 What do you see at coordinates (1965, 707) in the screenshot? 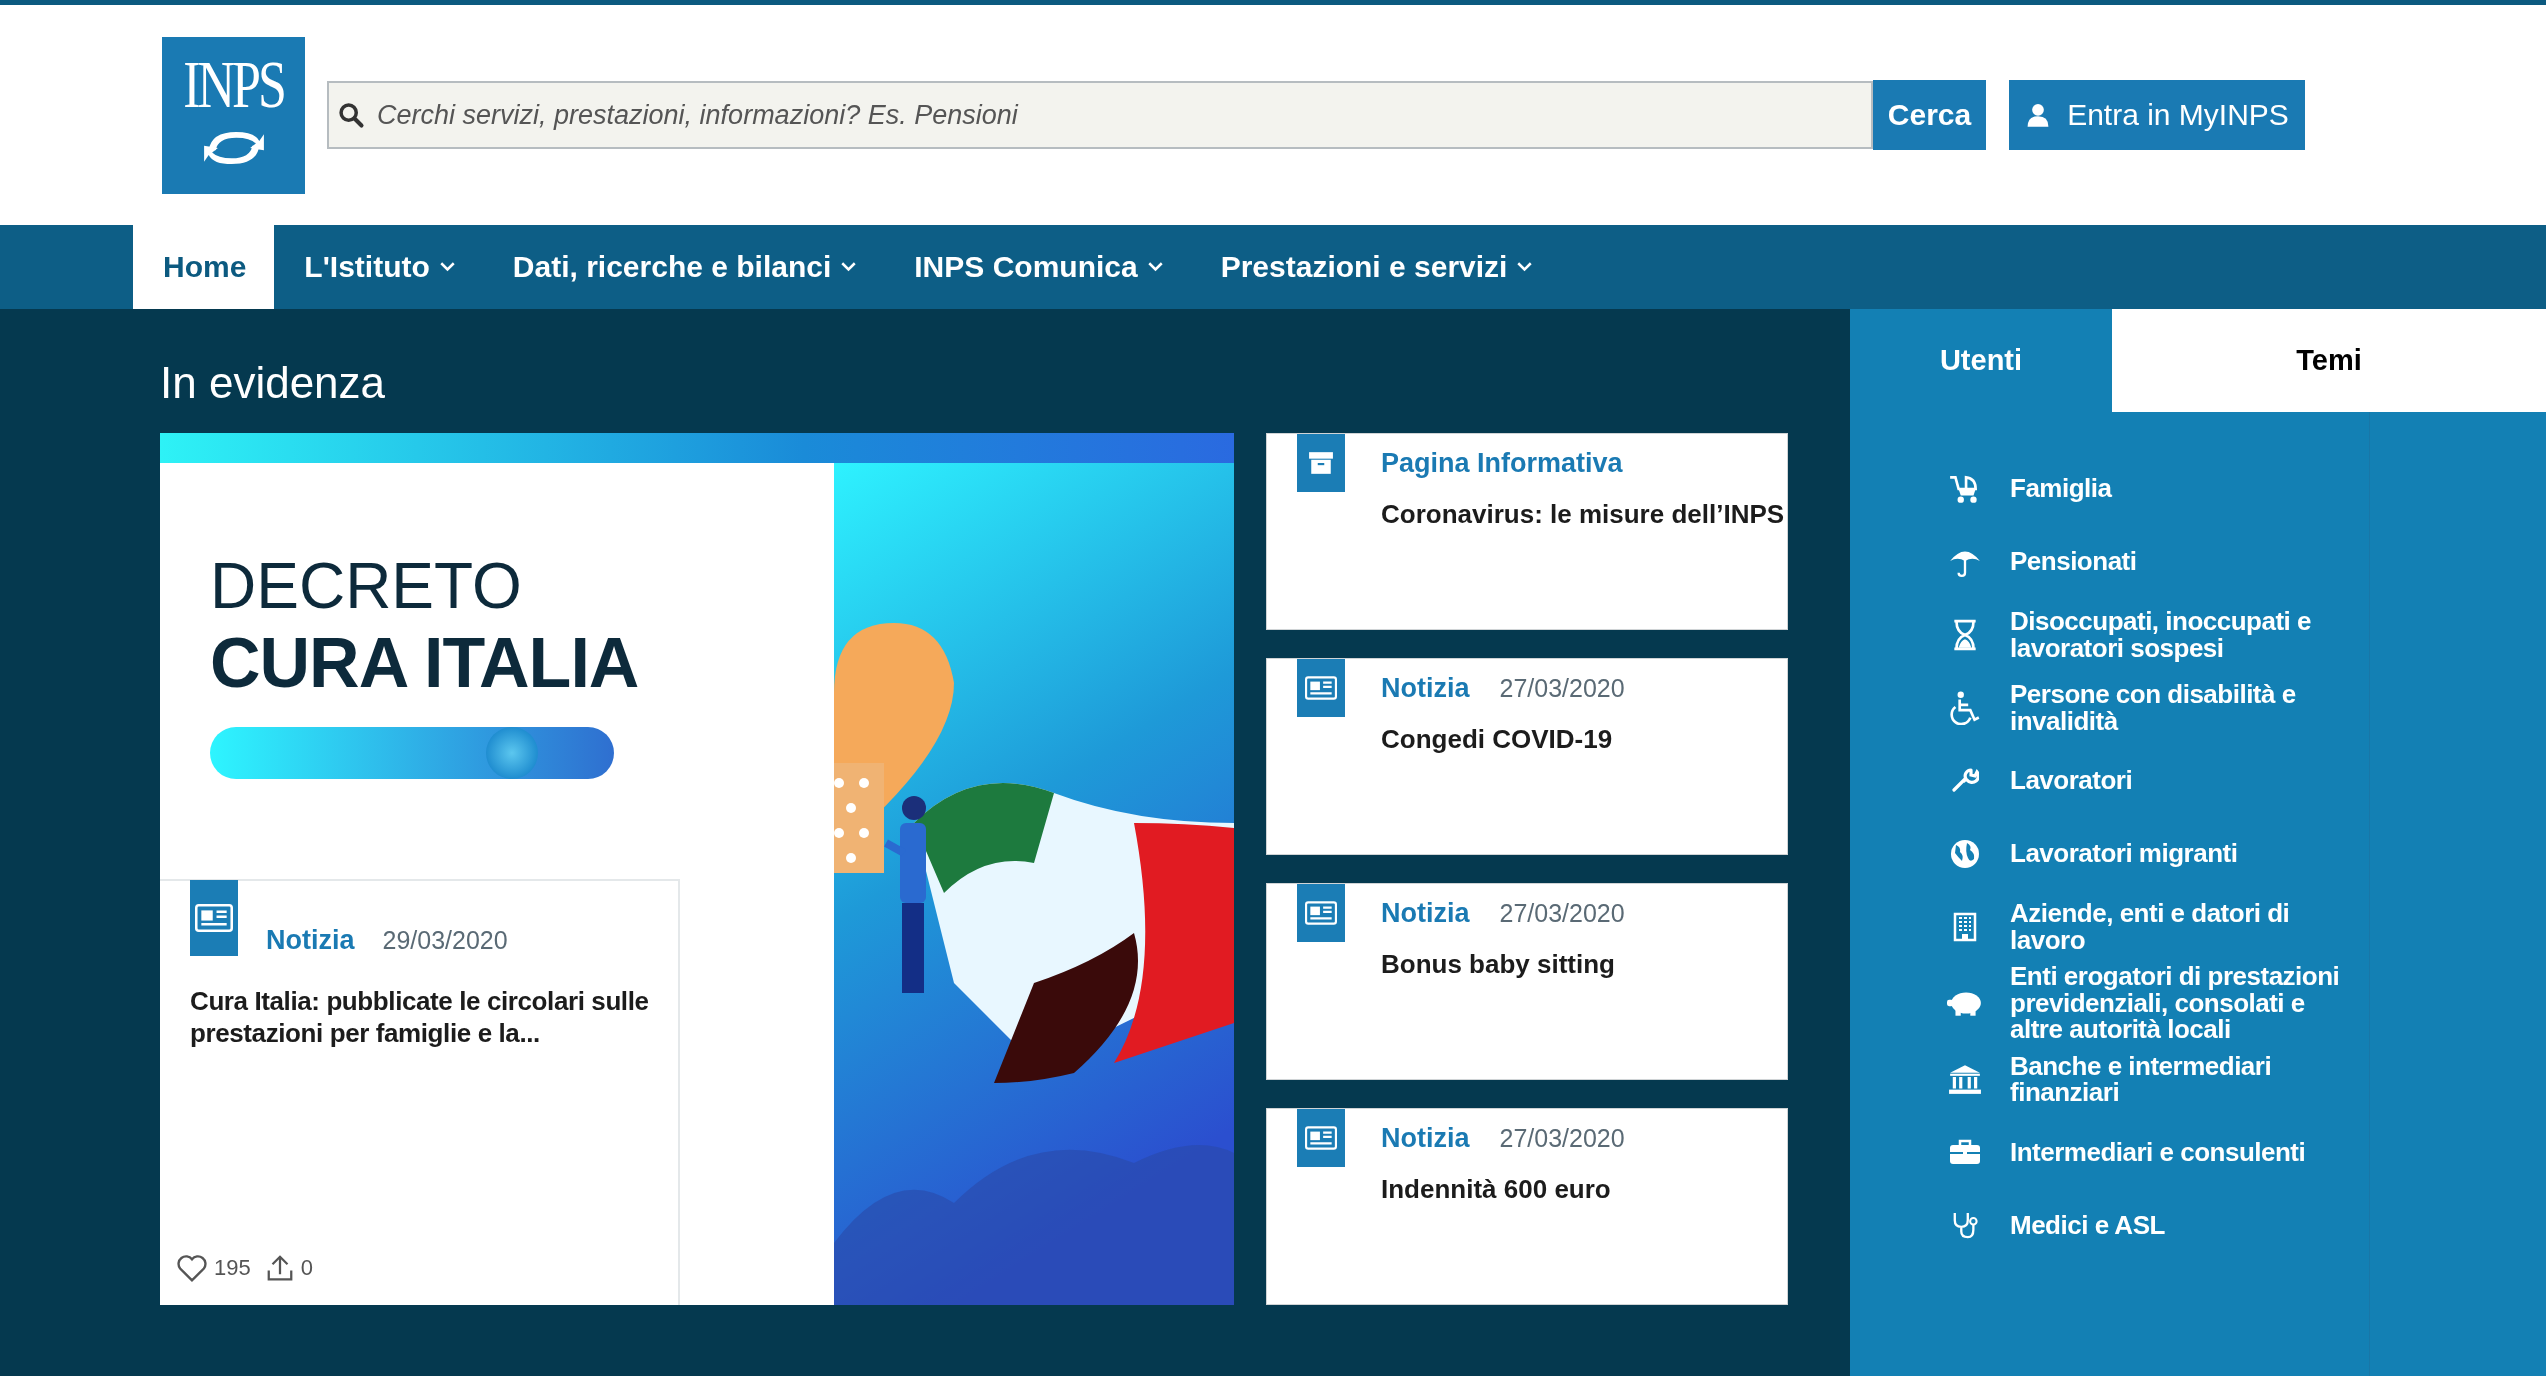
I see `wheelchair-icon` at bounding box center [1965, 707].